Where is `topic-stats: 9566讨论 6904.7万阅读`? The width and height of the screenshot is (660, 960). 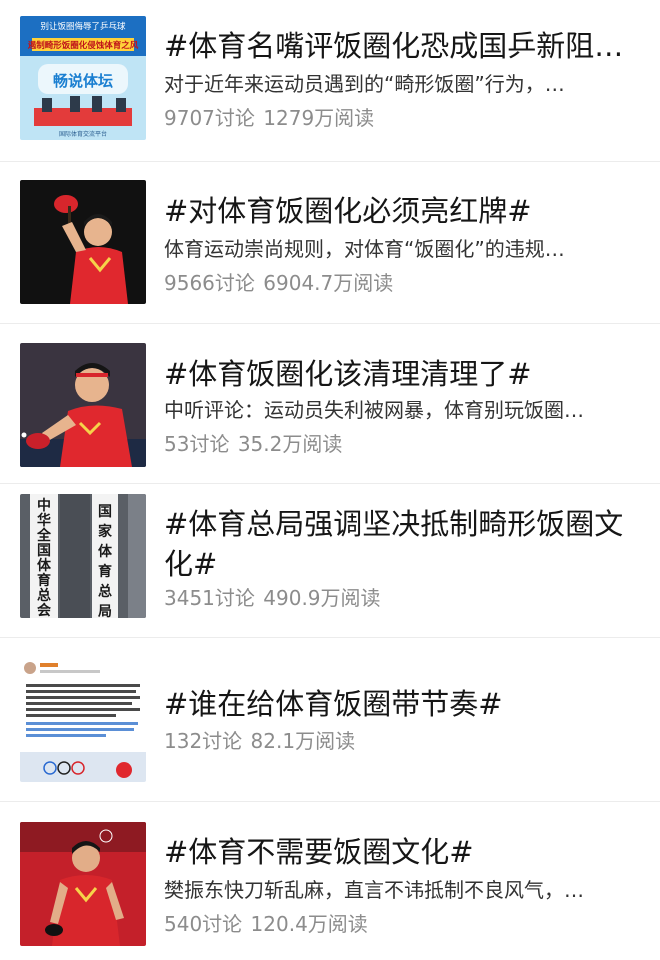
topic-stats: 9566讨论 6904.7万阅读 is located at coordinates (403, 283).